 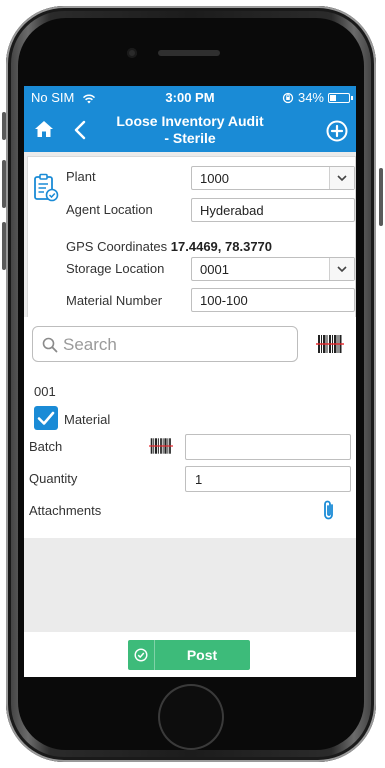 I want to click on orientation-lock-icon, so click(x=288, y=97).